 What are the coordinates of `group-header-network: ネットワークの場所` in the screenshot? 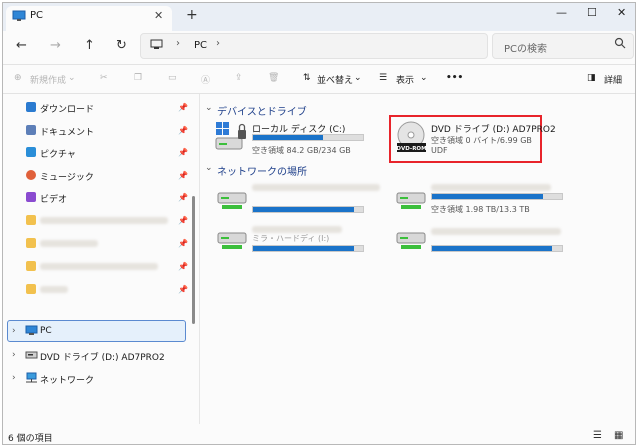 It's located at (262, 170).